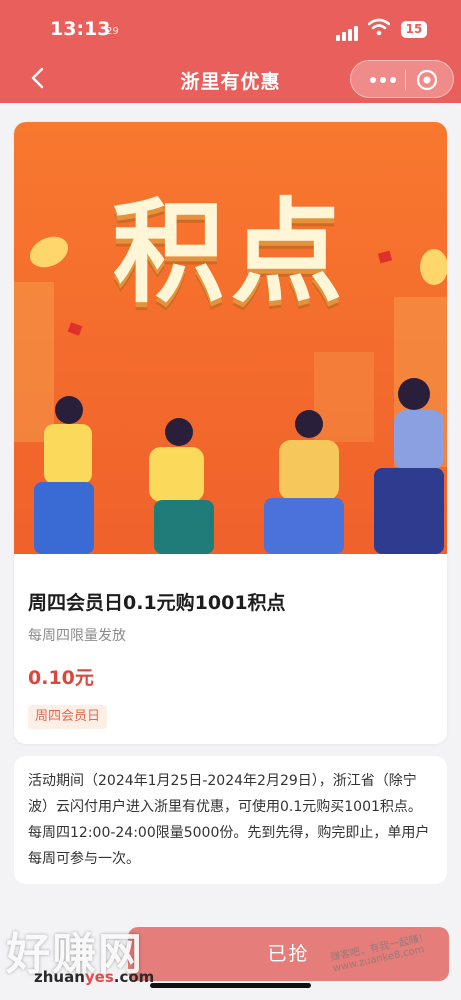 The image size is (461, 1000). What do you see at coordinates (405, 80) in the screenshot?
I see `capsule-divider` at bounding box center [405, 80].